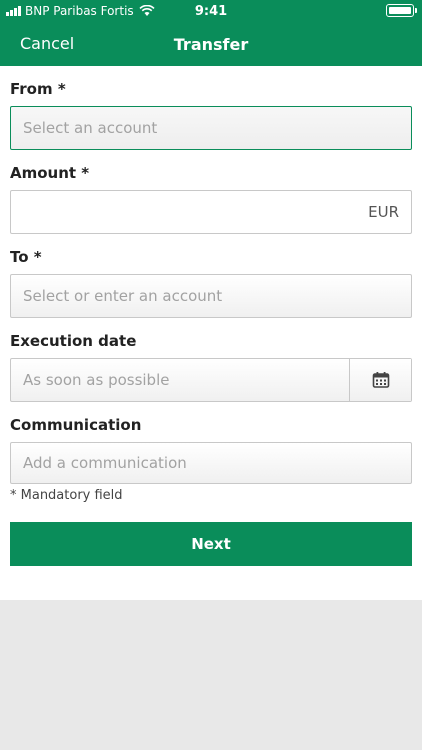  Describe the element at coordinates (401, 10) in the screenshot. I see `battery-icon` at that location.